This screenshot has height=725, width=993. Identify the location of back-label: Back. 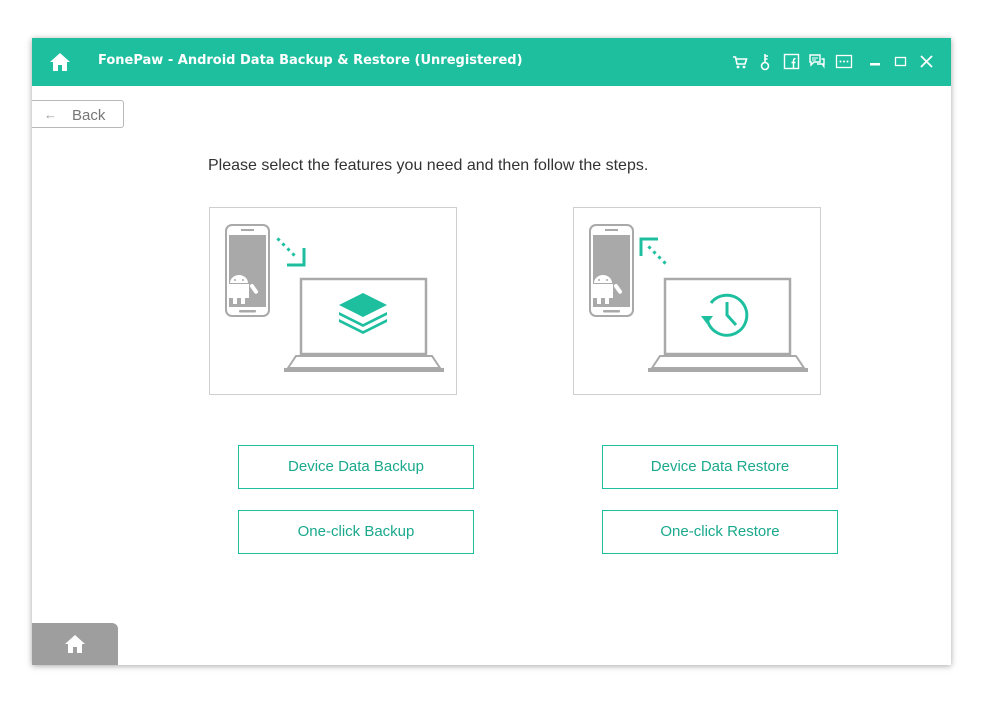
(89, 115).